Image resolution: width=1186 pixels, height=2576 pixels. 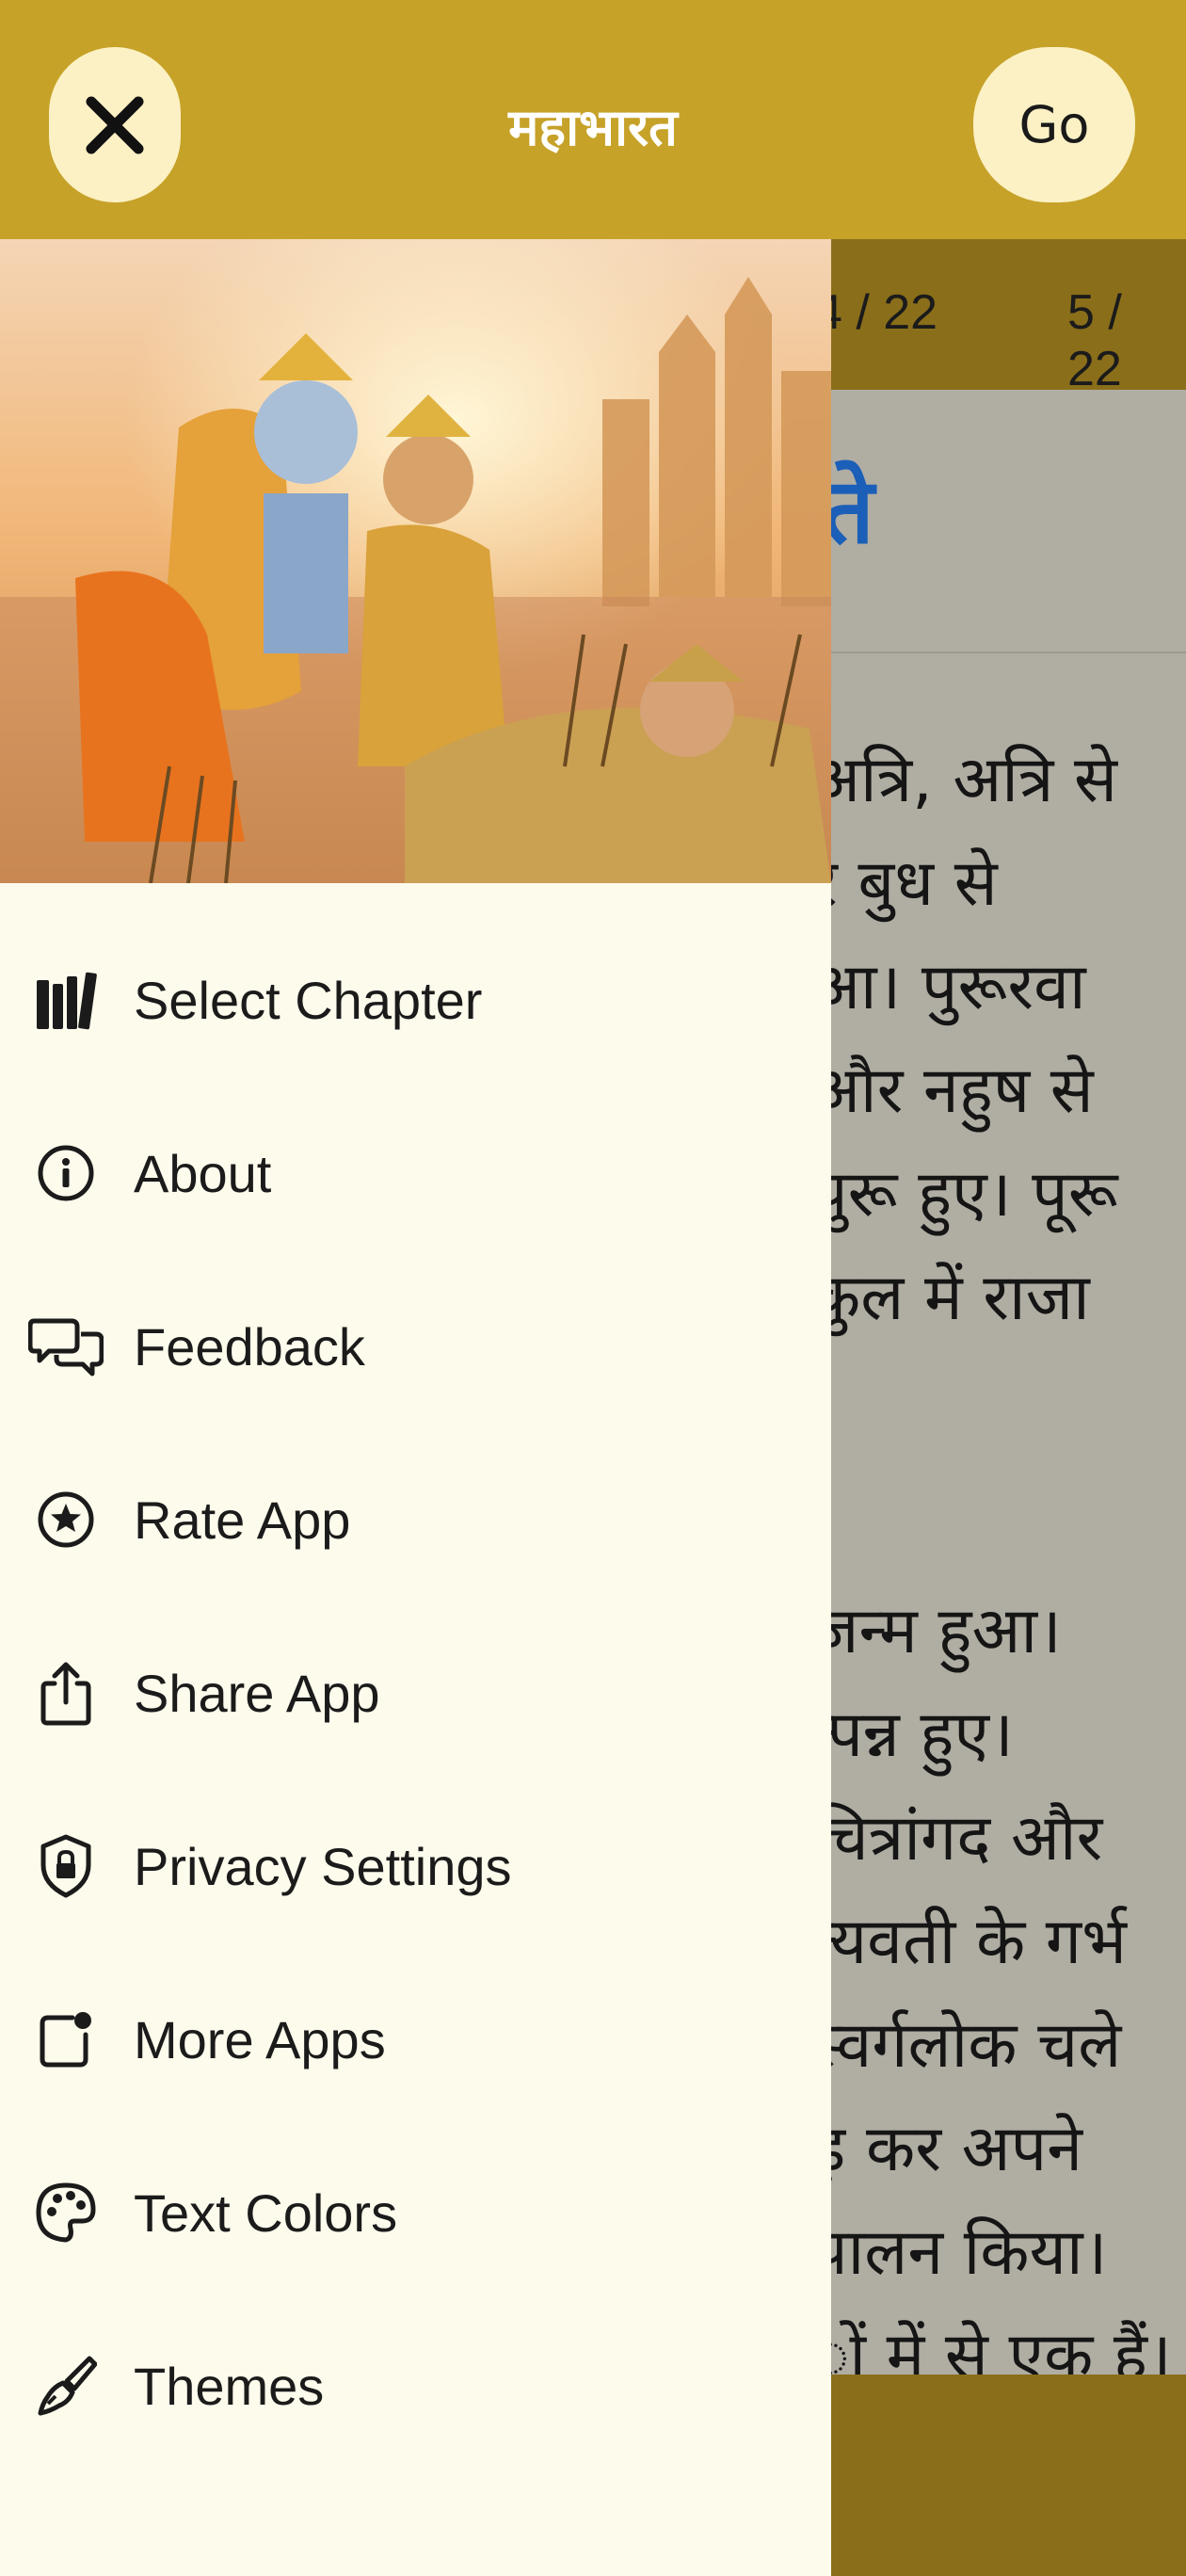 What do you see at coordinates (415, 1346) in the screenshot?
I see `menu-item-feedback: Feedback` at bounding box center [415, 1346].